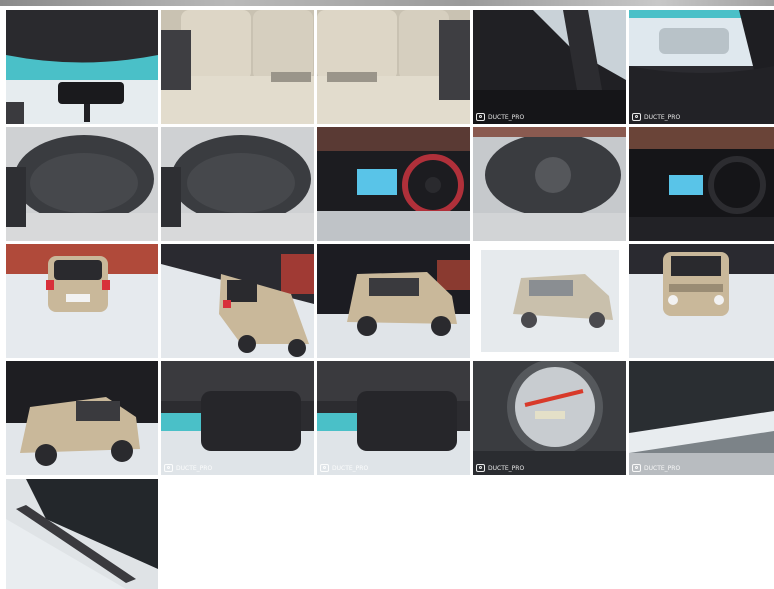 This screenshot has height=589, width=774. I want to click on photo-thumb-5: DUCTE_PRO, so click(701, 67).